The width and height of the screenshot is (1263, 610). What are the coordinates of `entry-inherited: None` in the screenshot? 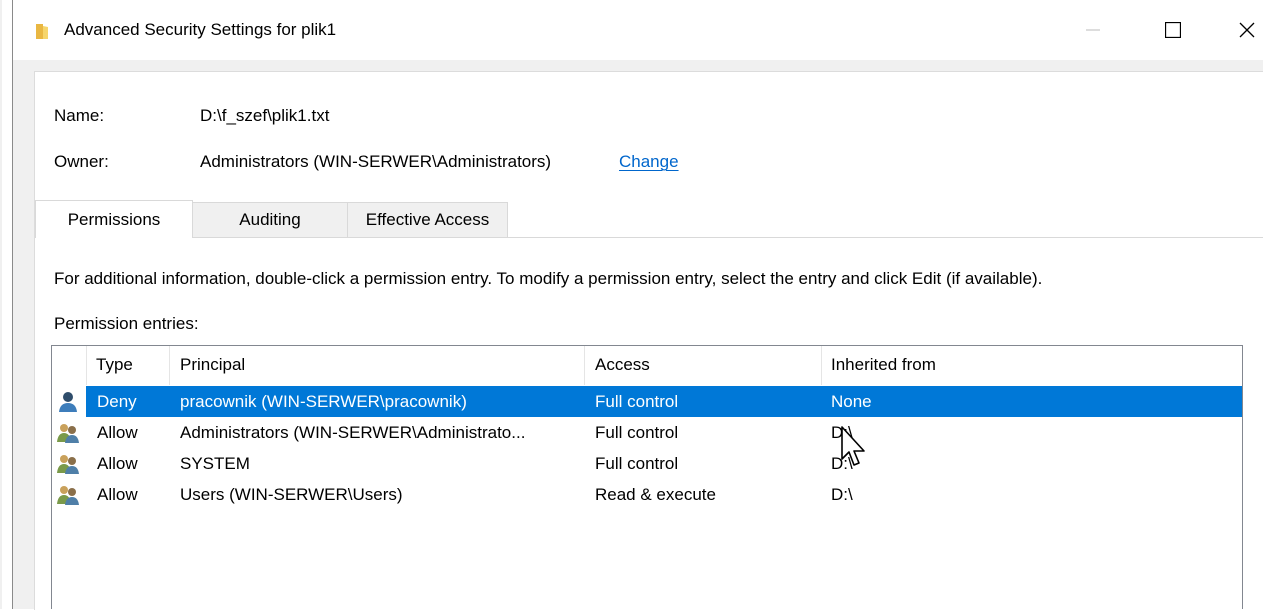 It's located at (851, 401).